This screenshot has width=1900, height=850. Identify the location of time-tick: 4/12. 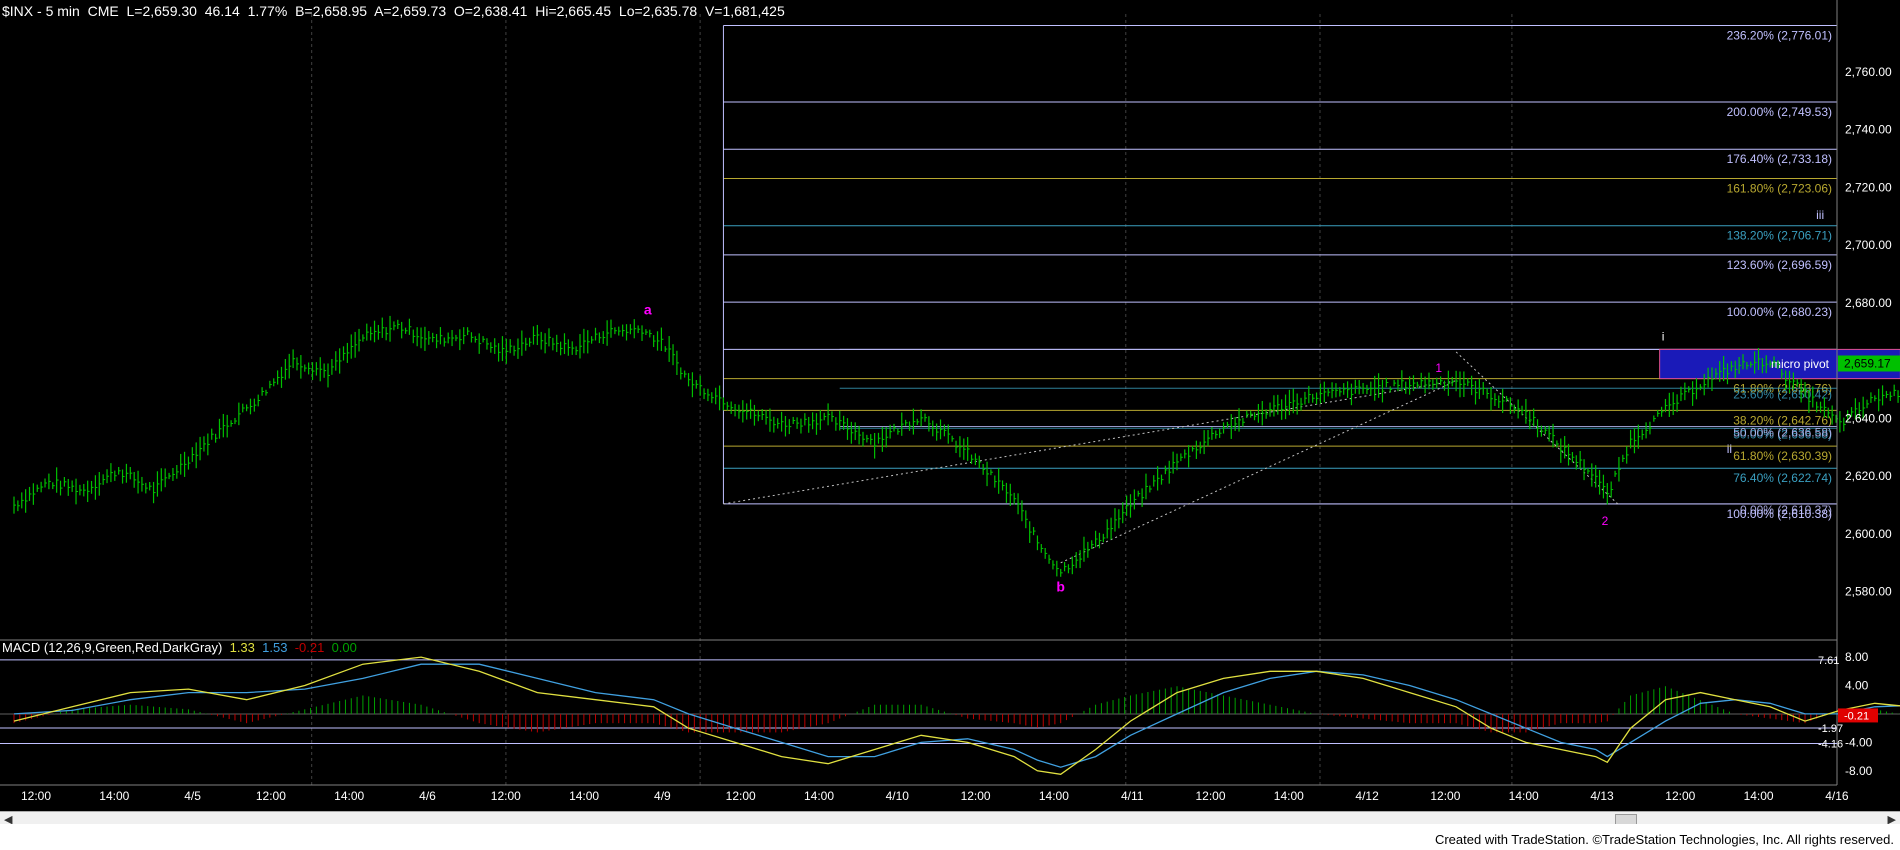
(1367, 796).